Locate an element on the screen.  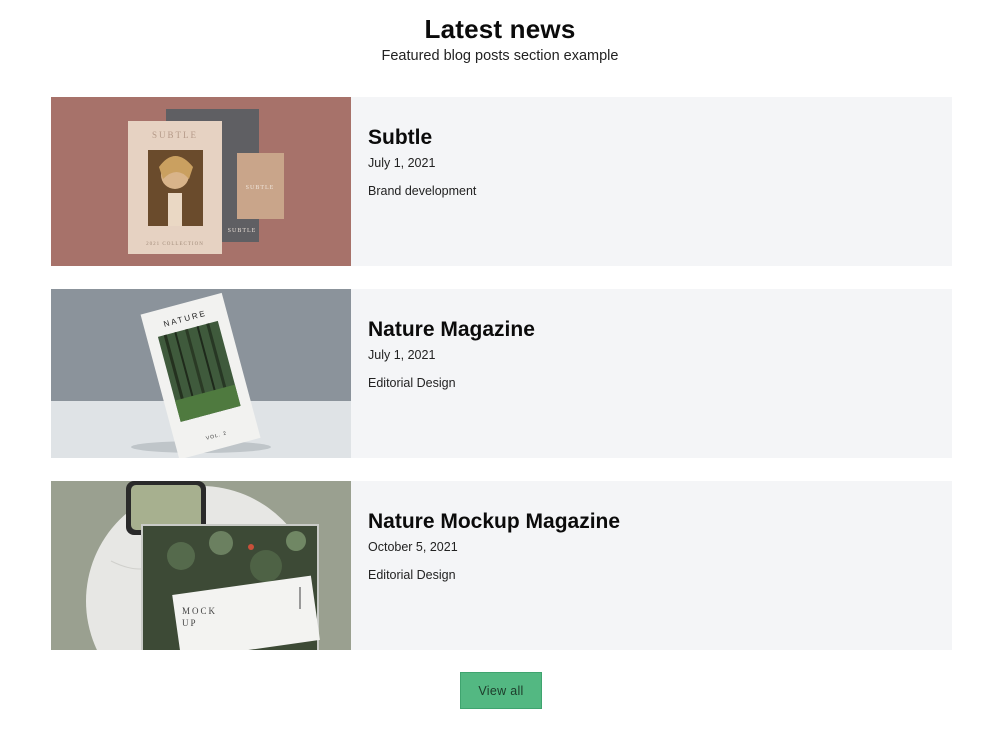
post-title: Subtle is located at coordinates (422, 138).